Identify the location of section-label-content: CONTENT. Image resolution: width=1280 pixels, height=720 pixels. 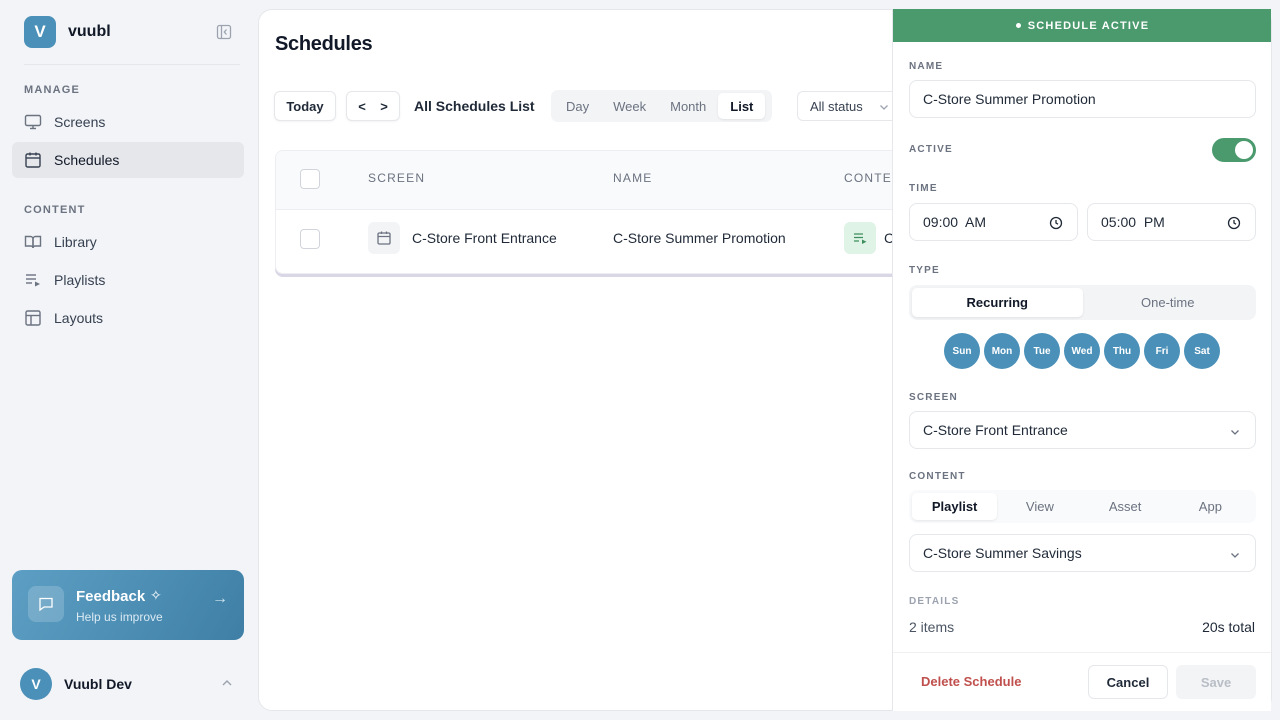
(55, 210).